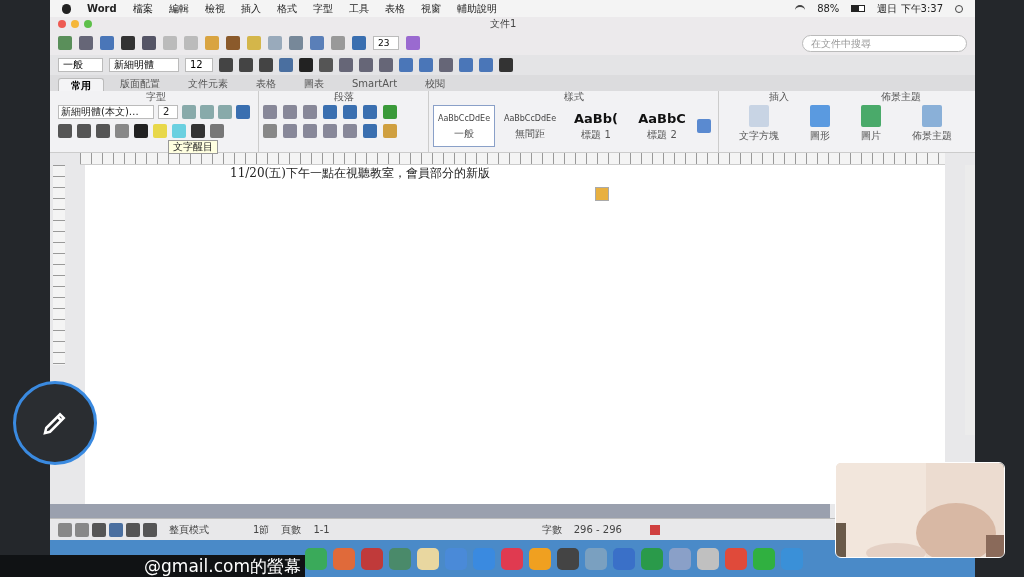 This screenshot has height=577, width=1024. What do you see at coordinates (910, 8) in the screenshot?
I see `clock: 週日 下午3:37` at bounding box center [910, 8].